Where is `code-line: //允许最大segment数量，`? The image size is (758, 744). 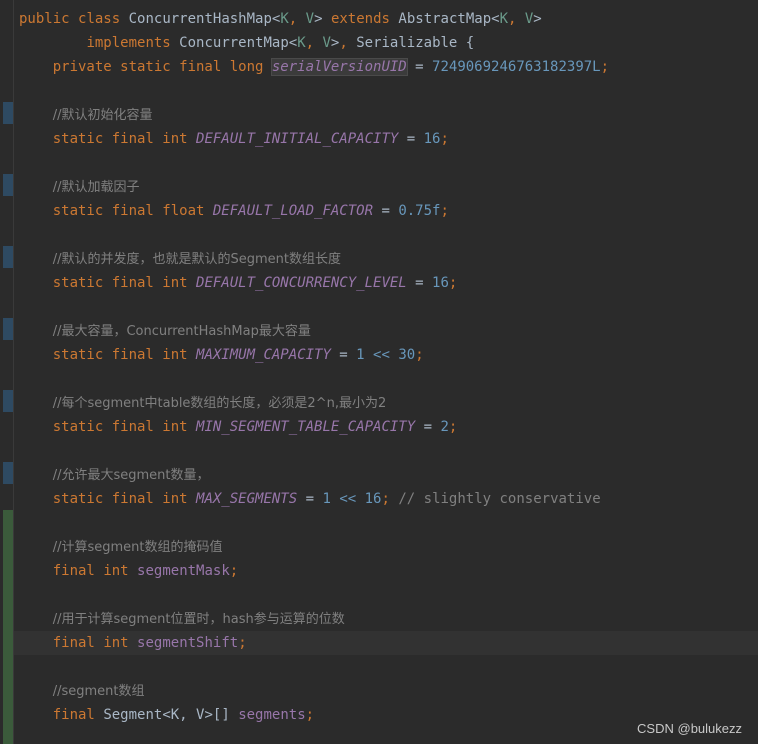 code-line: //允许最大segment数量， is located at coordinates (388, 475).